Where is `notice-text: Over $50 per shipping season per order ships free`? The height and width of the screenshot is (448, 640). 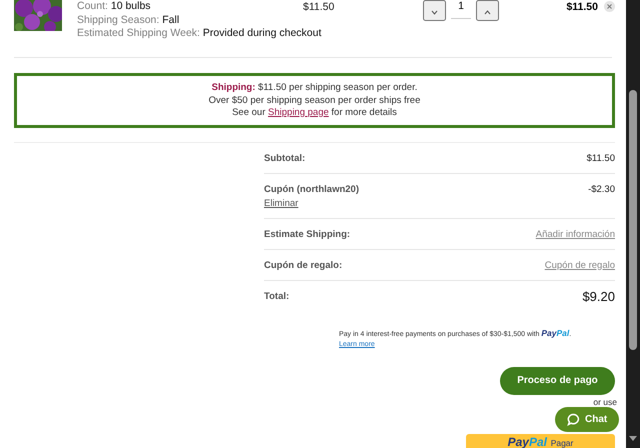
notice-text: Over $50 per shipping season per order ships free is located at coordinates (315, 100).